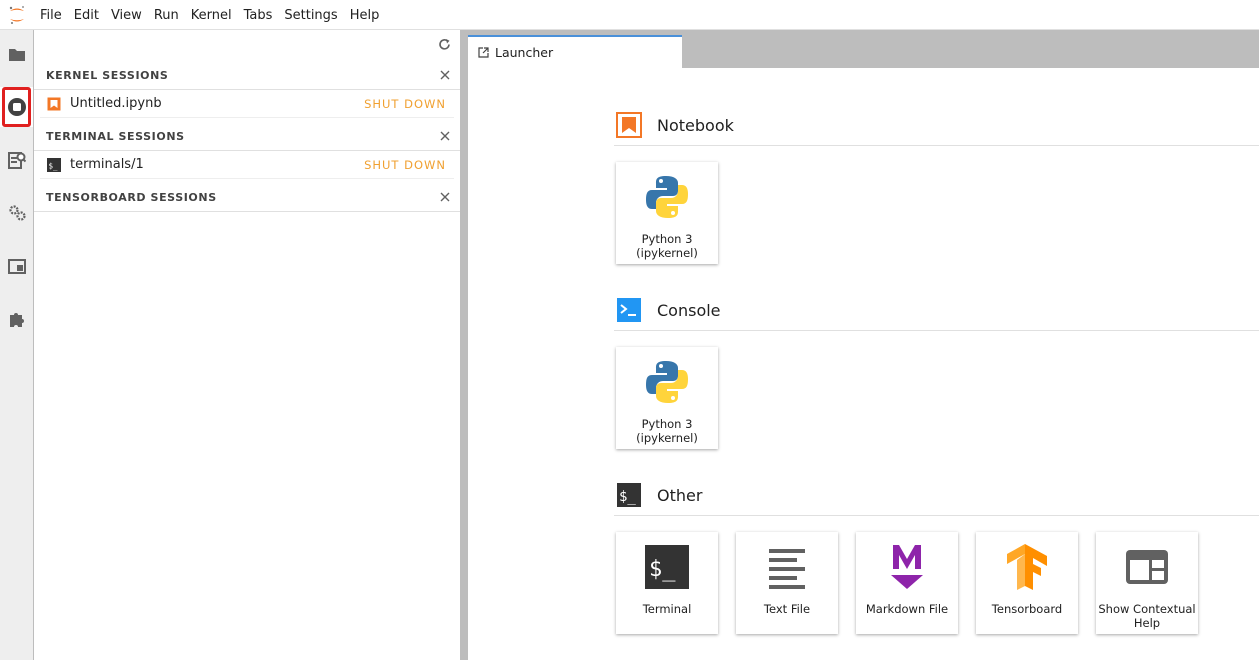  Describe the element at coordinates (247, 136) in the screenshot. I see `terminal-sessions-header: TERMINAL SESSIONS` at that location.